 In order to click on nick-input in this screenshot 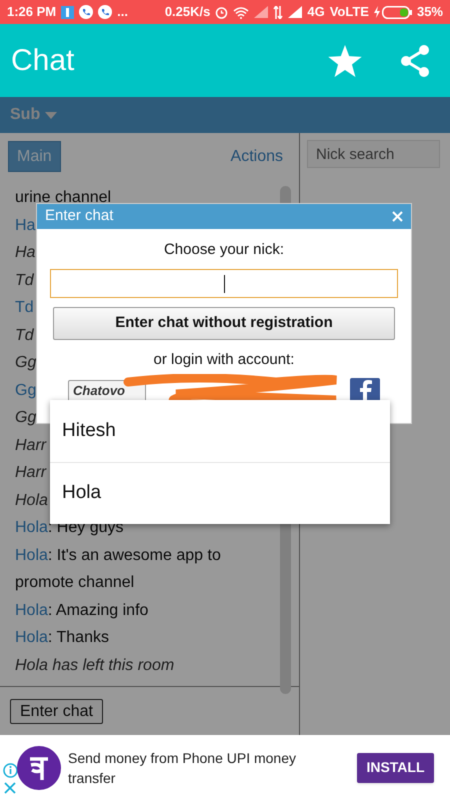, I will do `click(224, 283)`.